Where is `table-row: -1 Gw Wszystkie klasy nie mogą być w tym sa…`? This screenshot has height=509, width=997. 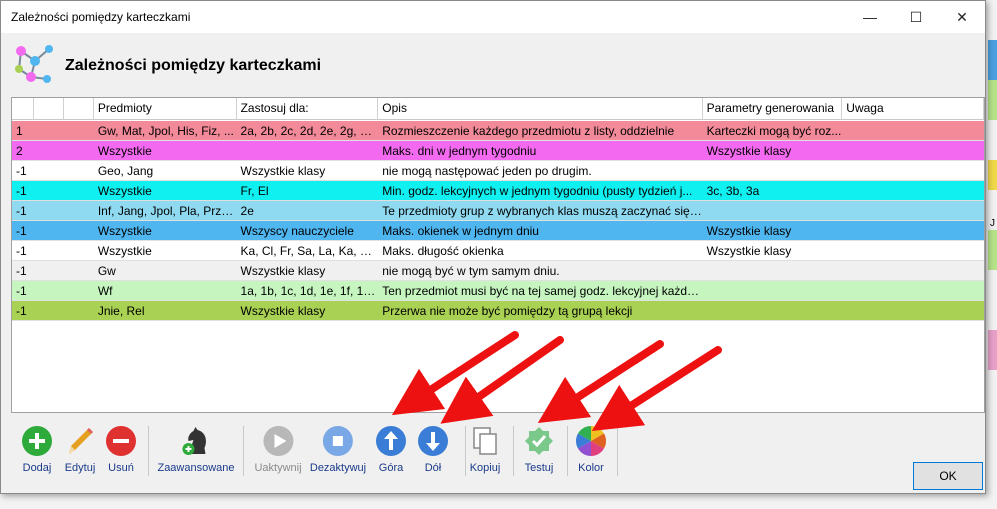
table-row: -1 Gw Wszystkie klasy nie mogą być w tym sa… is located at coordinates (498, 271).